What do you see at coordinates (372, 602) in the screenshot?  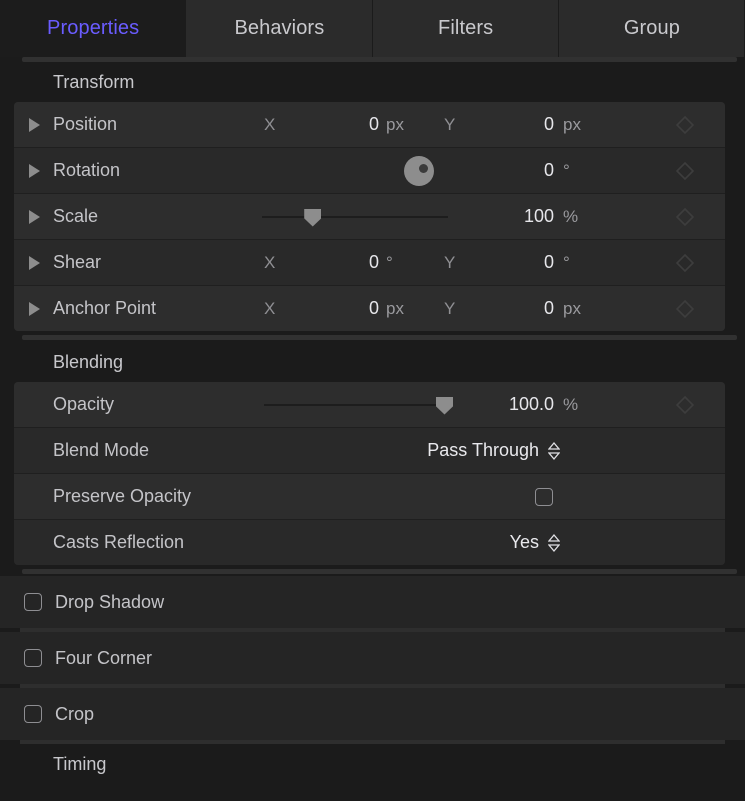 I see `row-drop-shadow: Drop Shadow` at bounding box center [372, 602].